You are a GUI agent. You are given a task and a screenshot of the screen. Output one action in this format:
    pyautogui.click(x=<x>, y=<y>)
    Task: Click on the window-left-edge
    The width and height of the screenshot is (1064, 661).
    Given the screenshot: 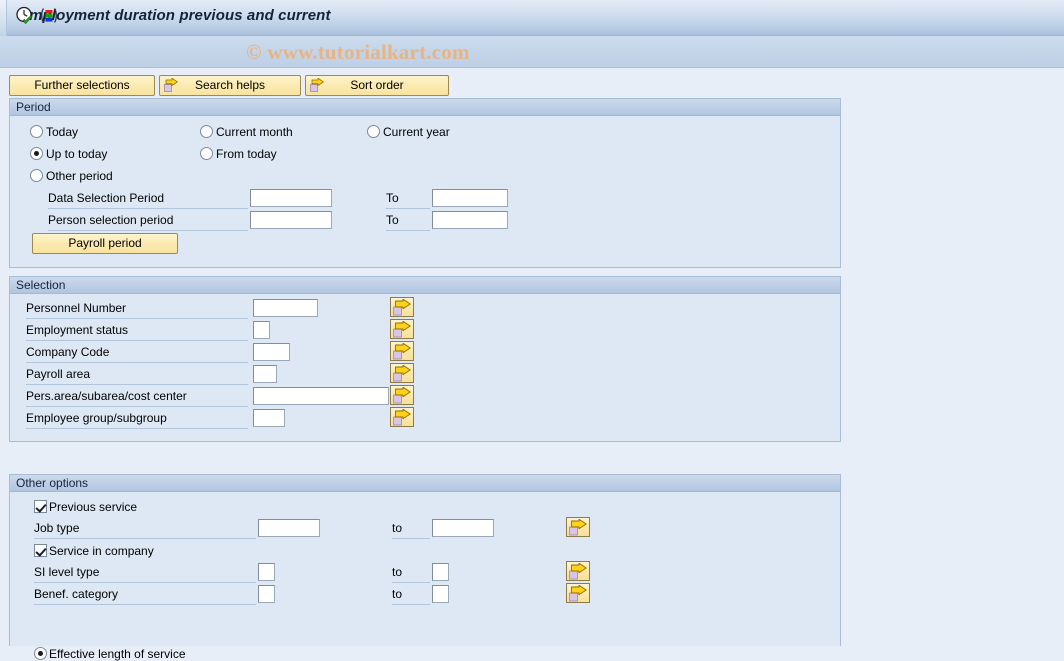 What is the action you would take?
    pyautogui.click(x=3, y=18)
    